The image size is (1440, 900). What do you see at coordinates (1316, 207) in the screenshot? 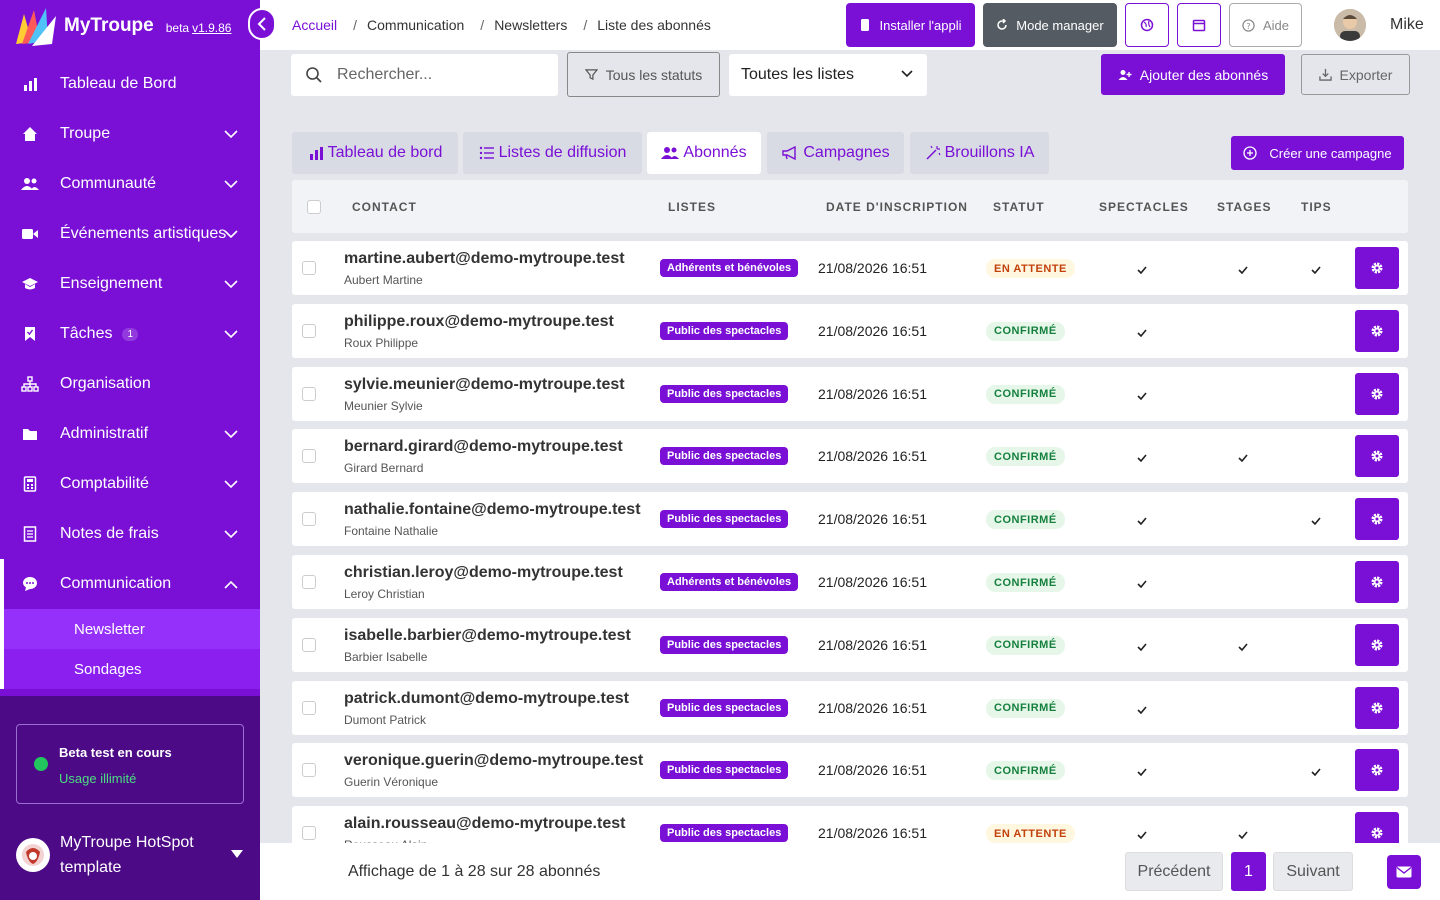
I see `column-tips: TIPS` at bounding box center [1316, 207].